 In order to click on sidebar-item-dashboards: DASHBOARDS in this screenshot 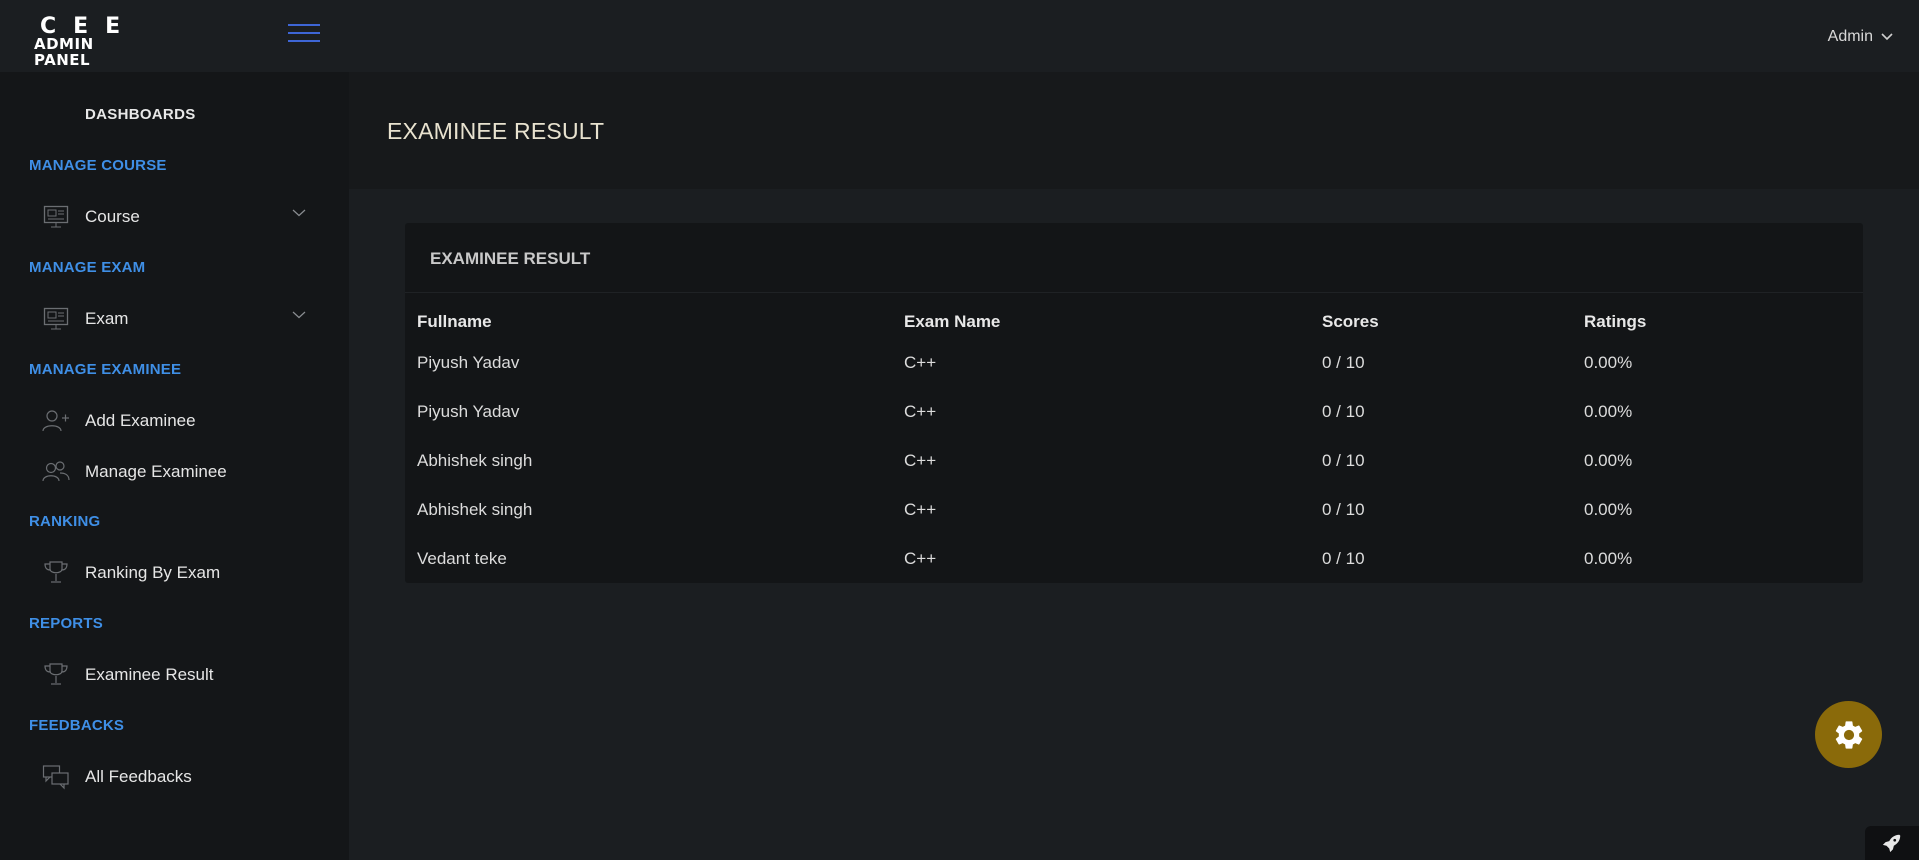, I will do `click(140, 114)`.